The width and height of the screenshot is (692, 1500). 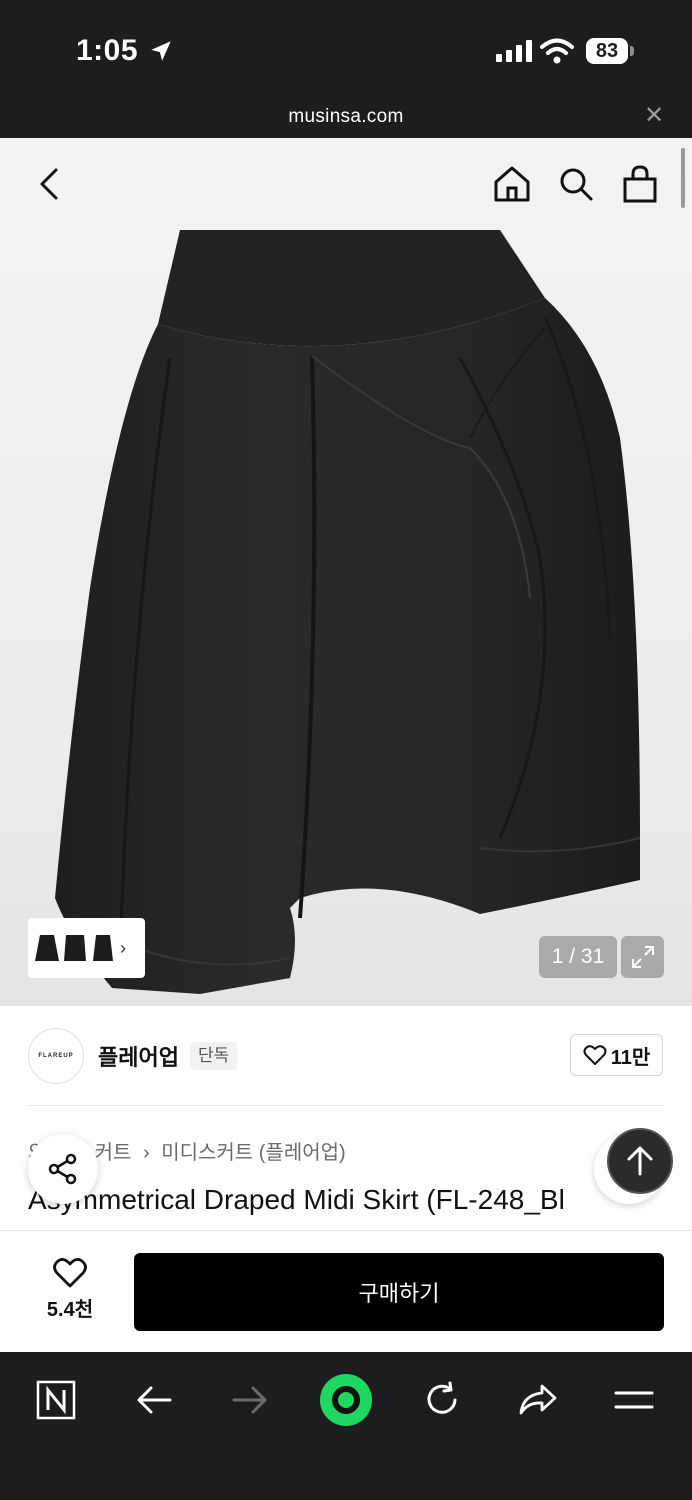 I want to click on brand-like-button: 11만, so click(x=616, y=1055).